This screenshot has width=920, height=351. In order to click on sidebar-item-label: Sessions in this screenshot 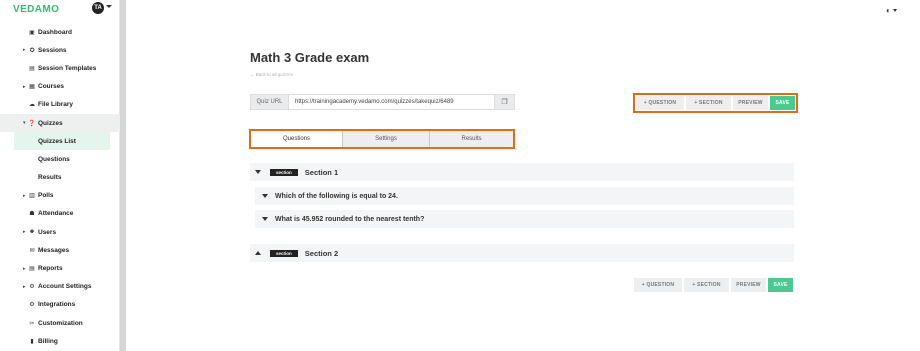, I will do `click(52, 50)`.